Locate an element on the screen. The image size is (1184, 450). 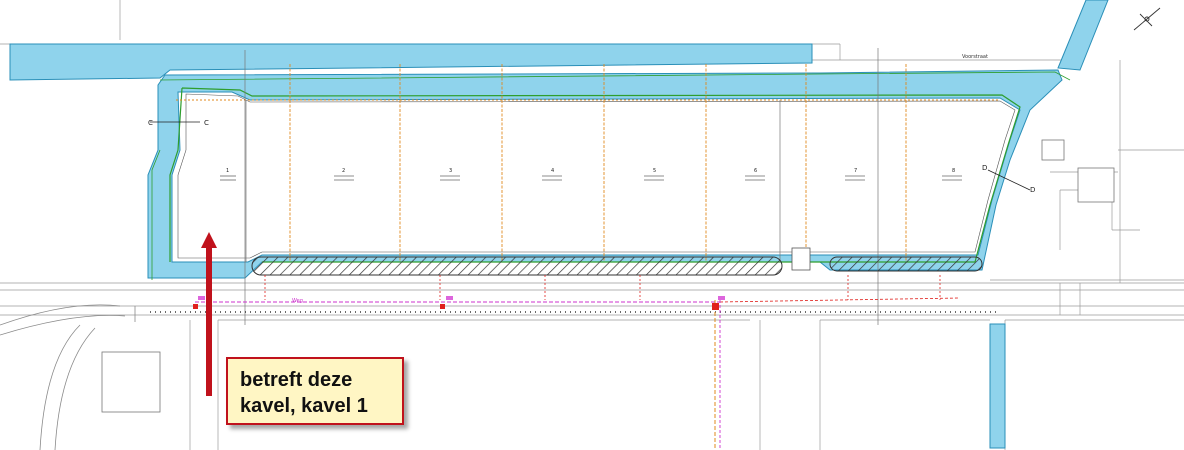
plot-number-2: 2 is located at coordinates (343, 171).